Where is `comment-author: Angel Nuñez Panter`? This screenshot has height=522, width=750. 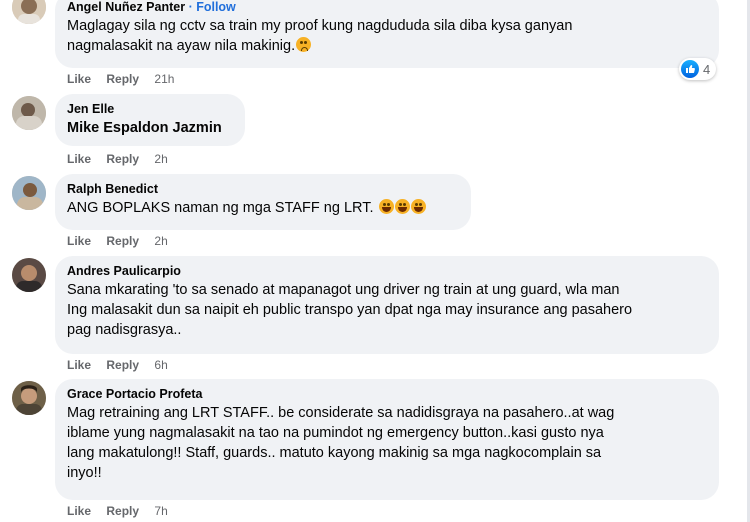 comment-author: Angel Nuñez Panter is located at coordinates (126, 7).